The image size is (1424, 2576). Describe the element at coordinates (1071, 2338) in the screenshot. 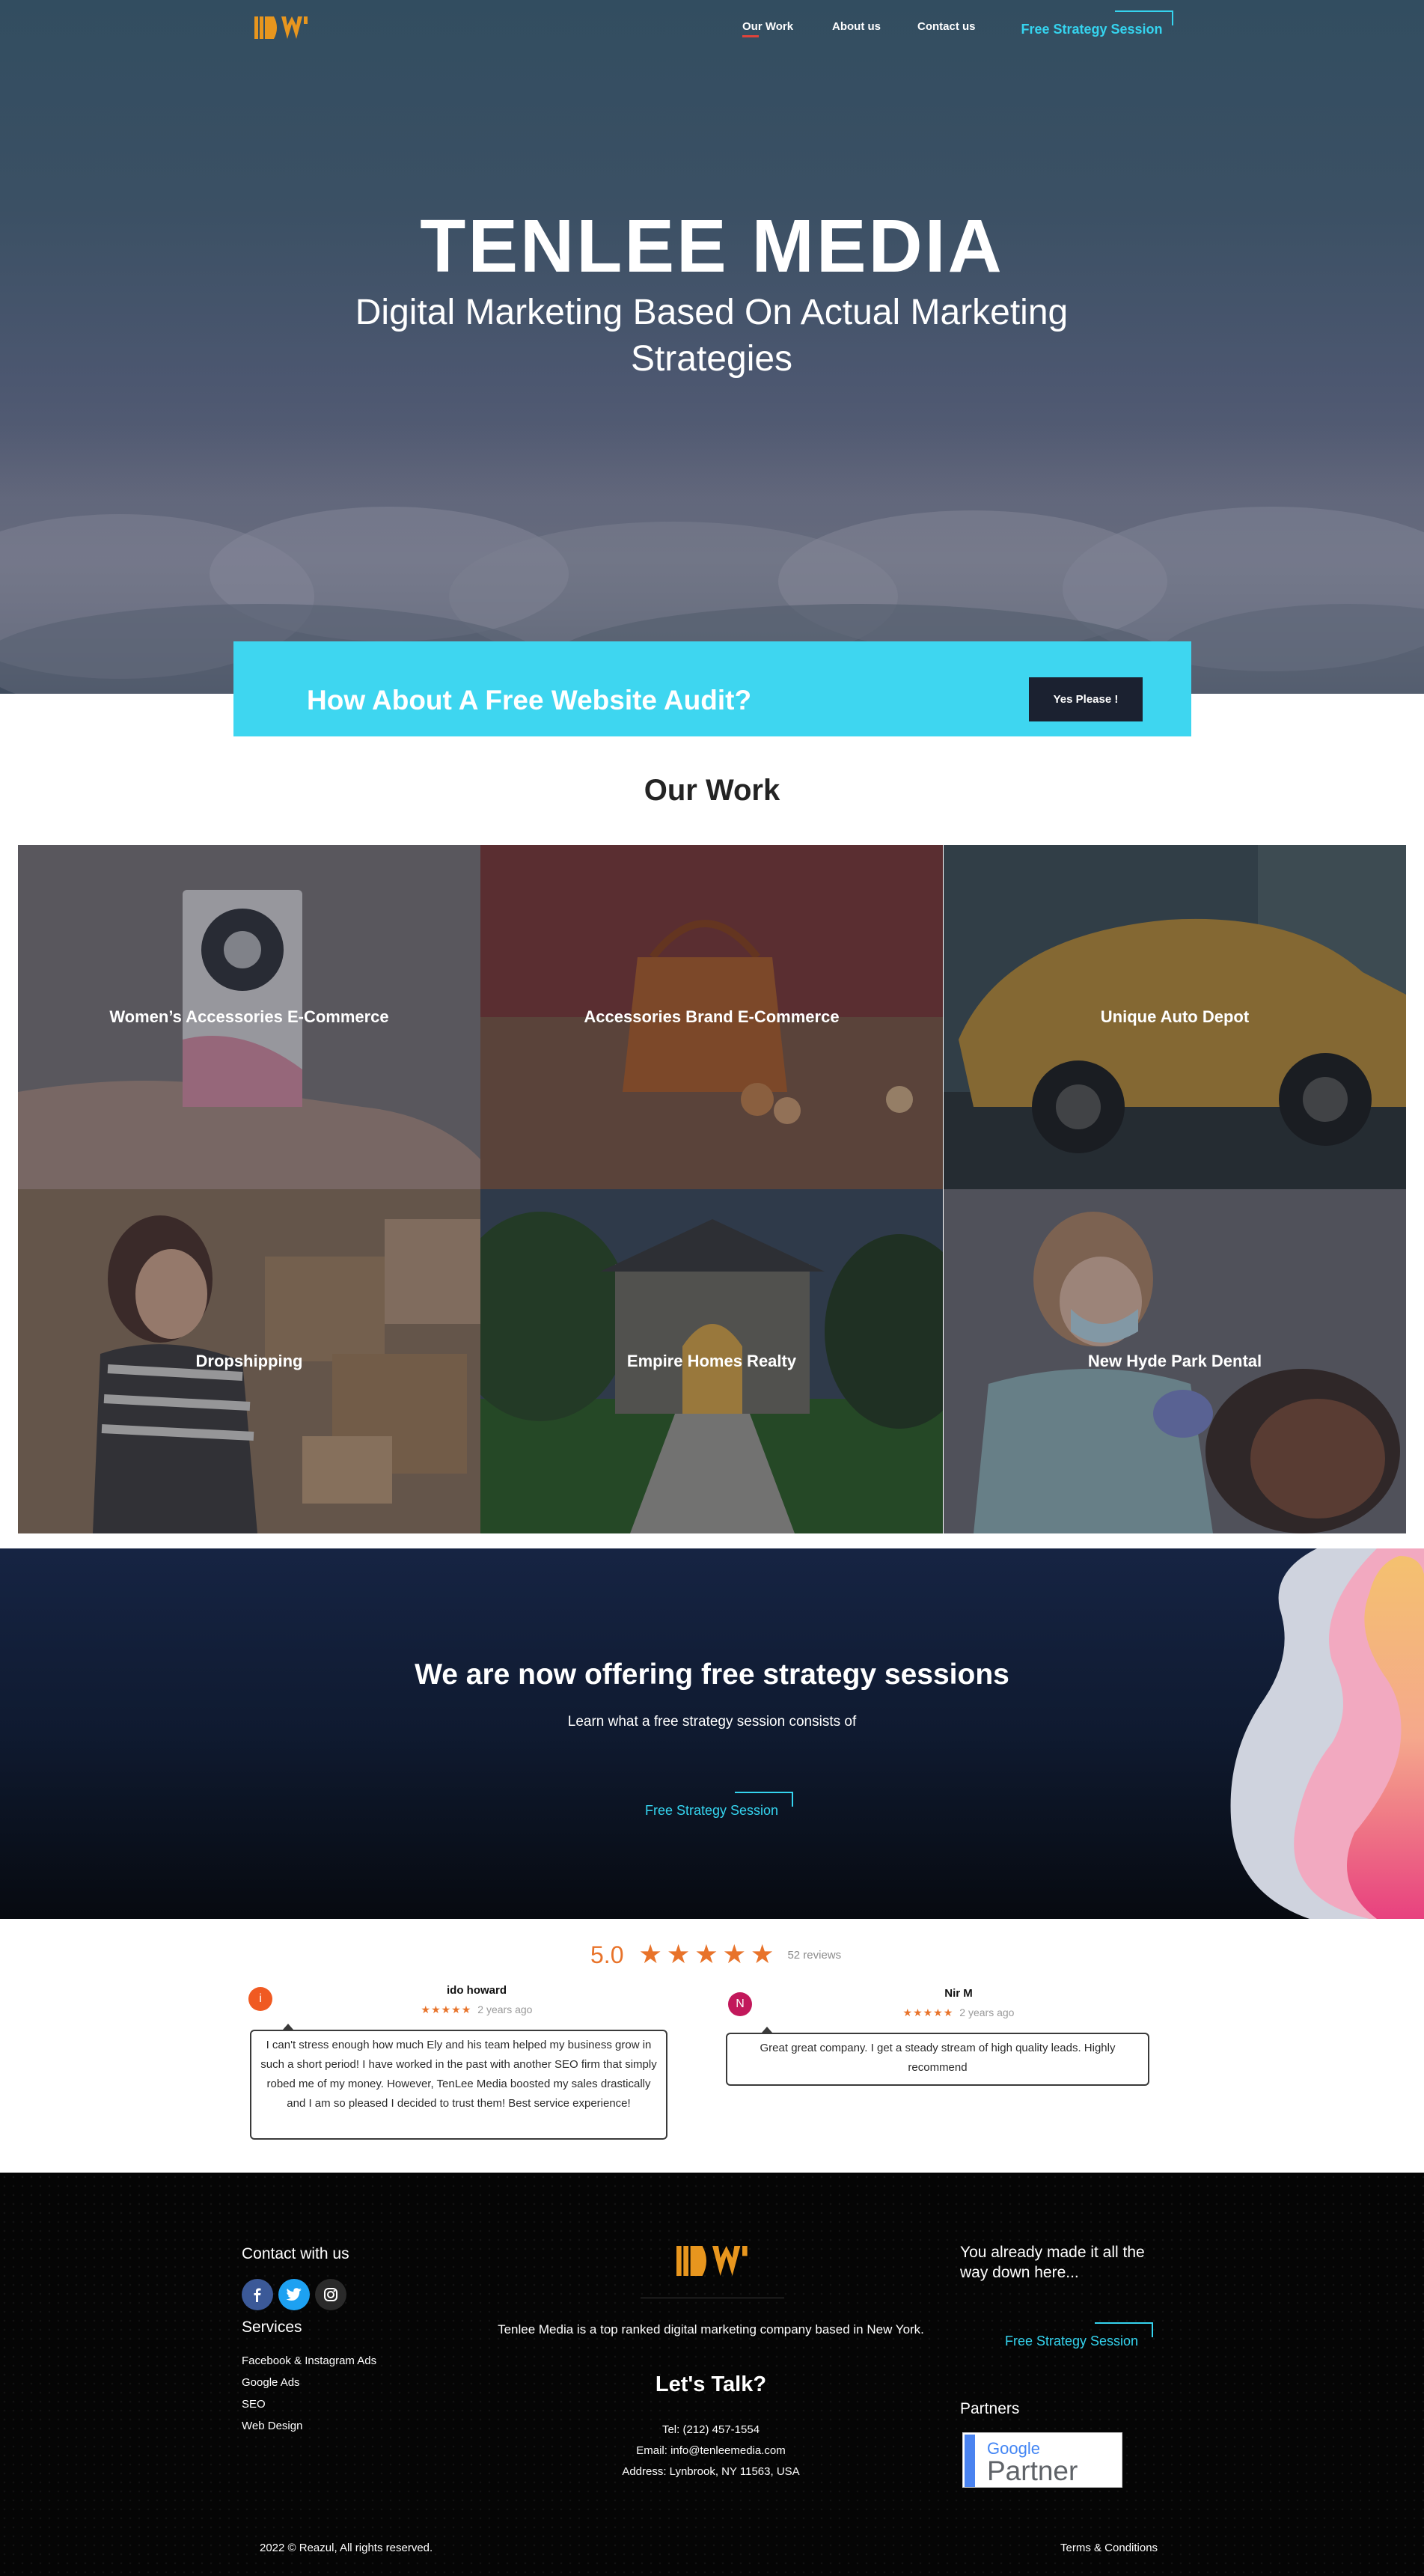

I see `footer-strategy-button: Free Strategy Session` at that location.